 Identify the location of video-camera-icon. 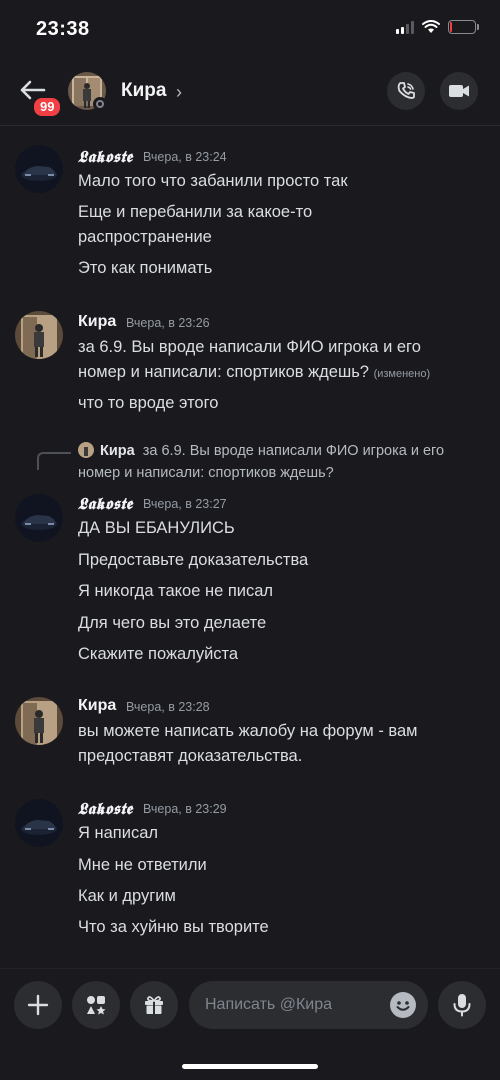
(459, 91).